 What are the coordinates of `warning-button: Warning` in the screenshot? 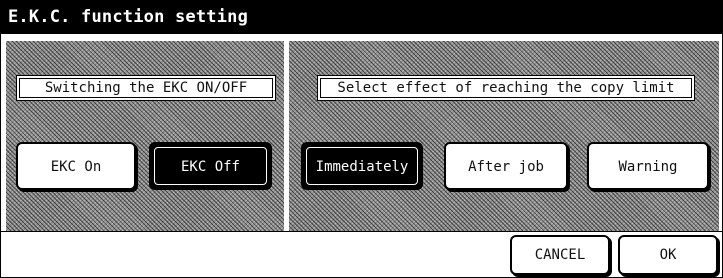 It's located at (648, 166).